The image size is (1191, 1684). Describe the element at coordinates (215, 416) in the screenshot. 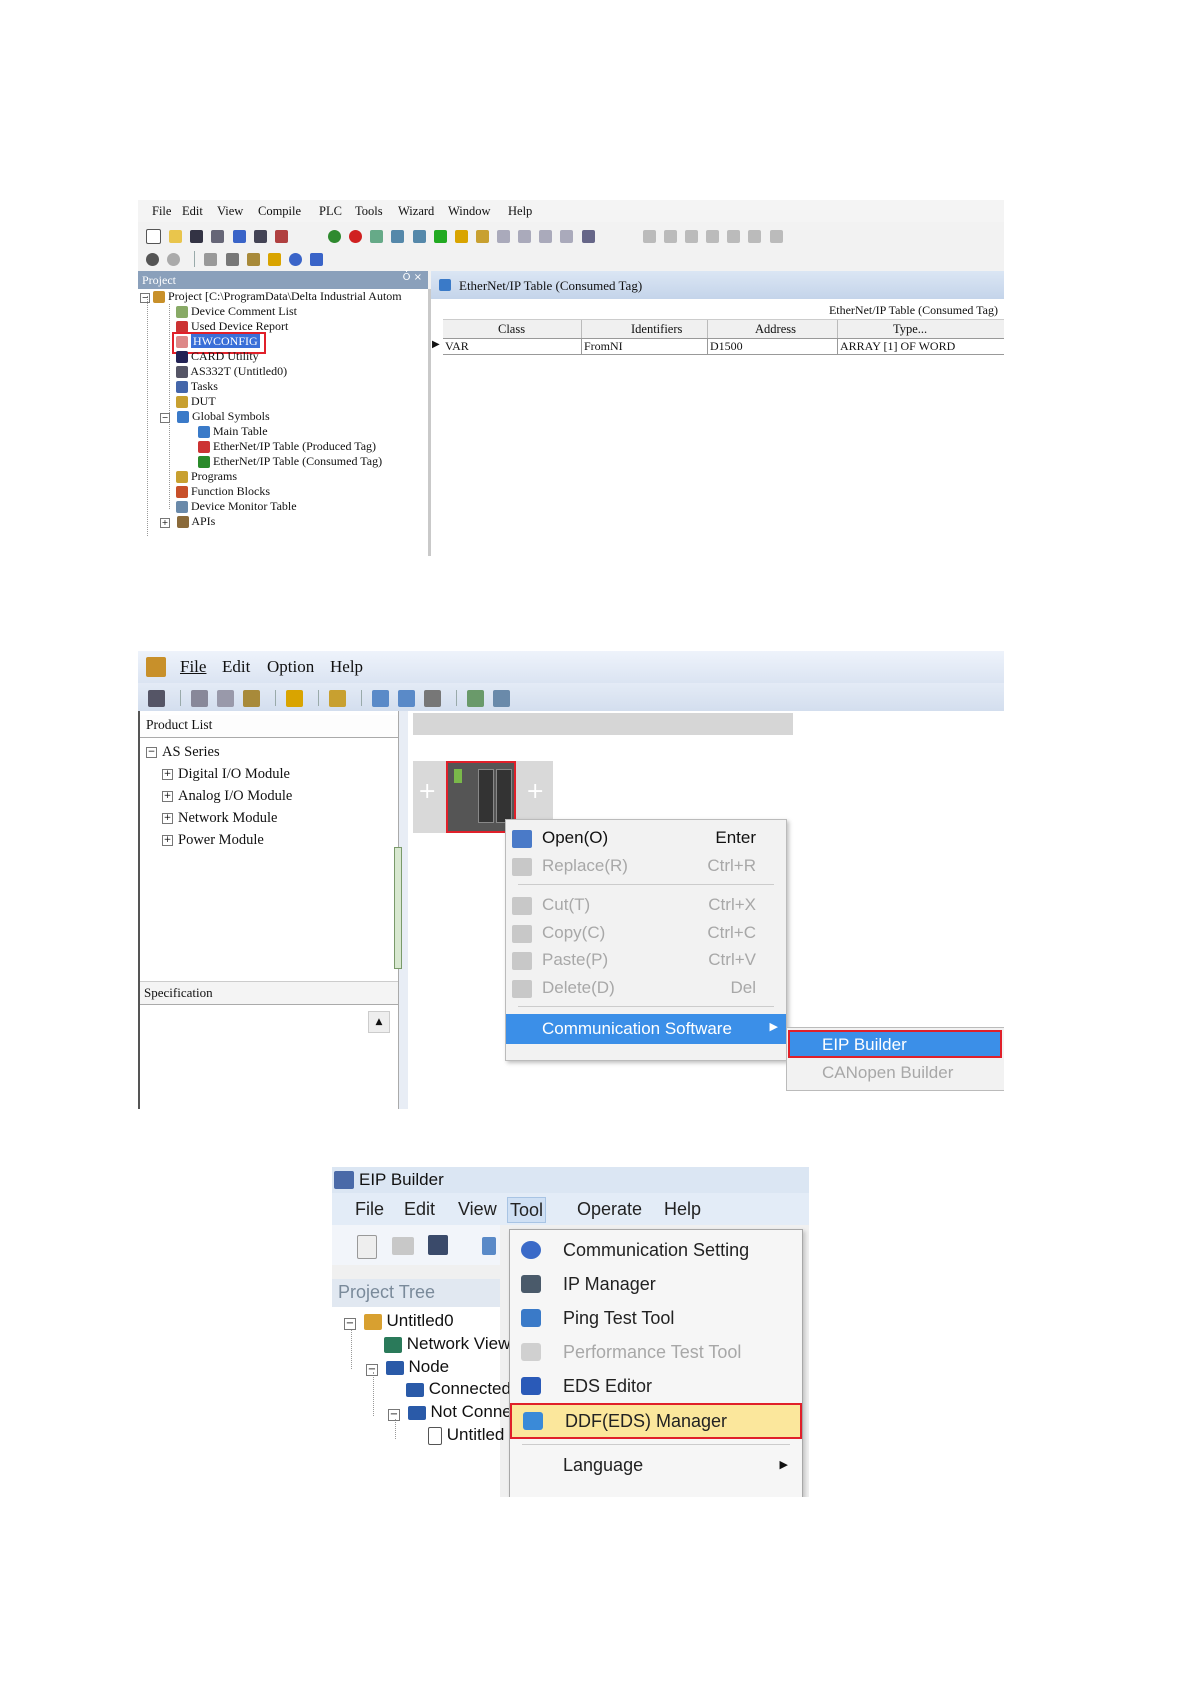

I see `tree-item-global-symbols: − Global Symbols` at that location.